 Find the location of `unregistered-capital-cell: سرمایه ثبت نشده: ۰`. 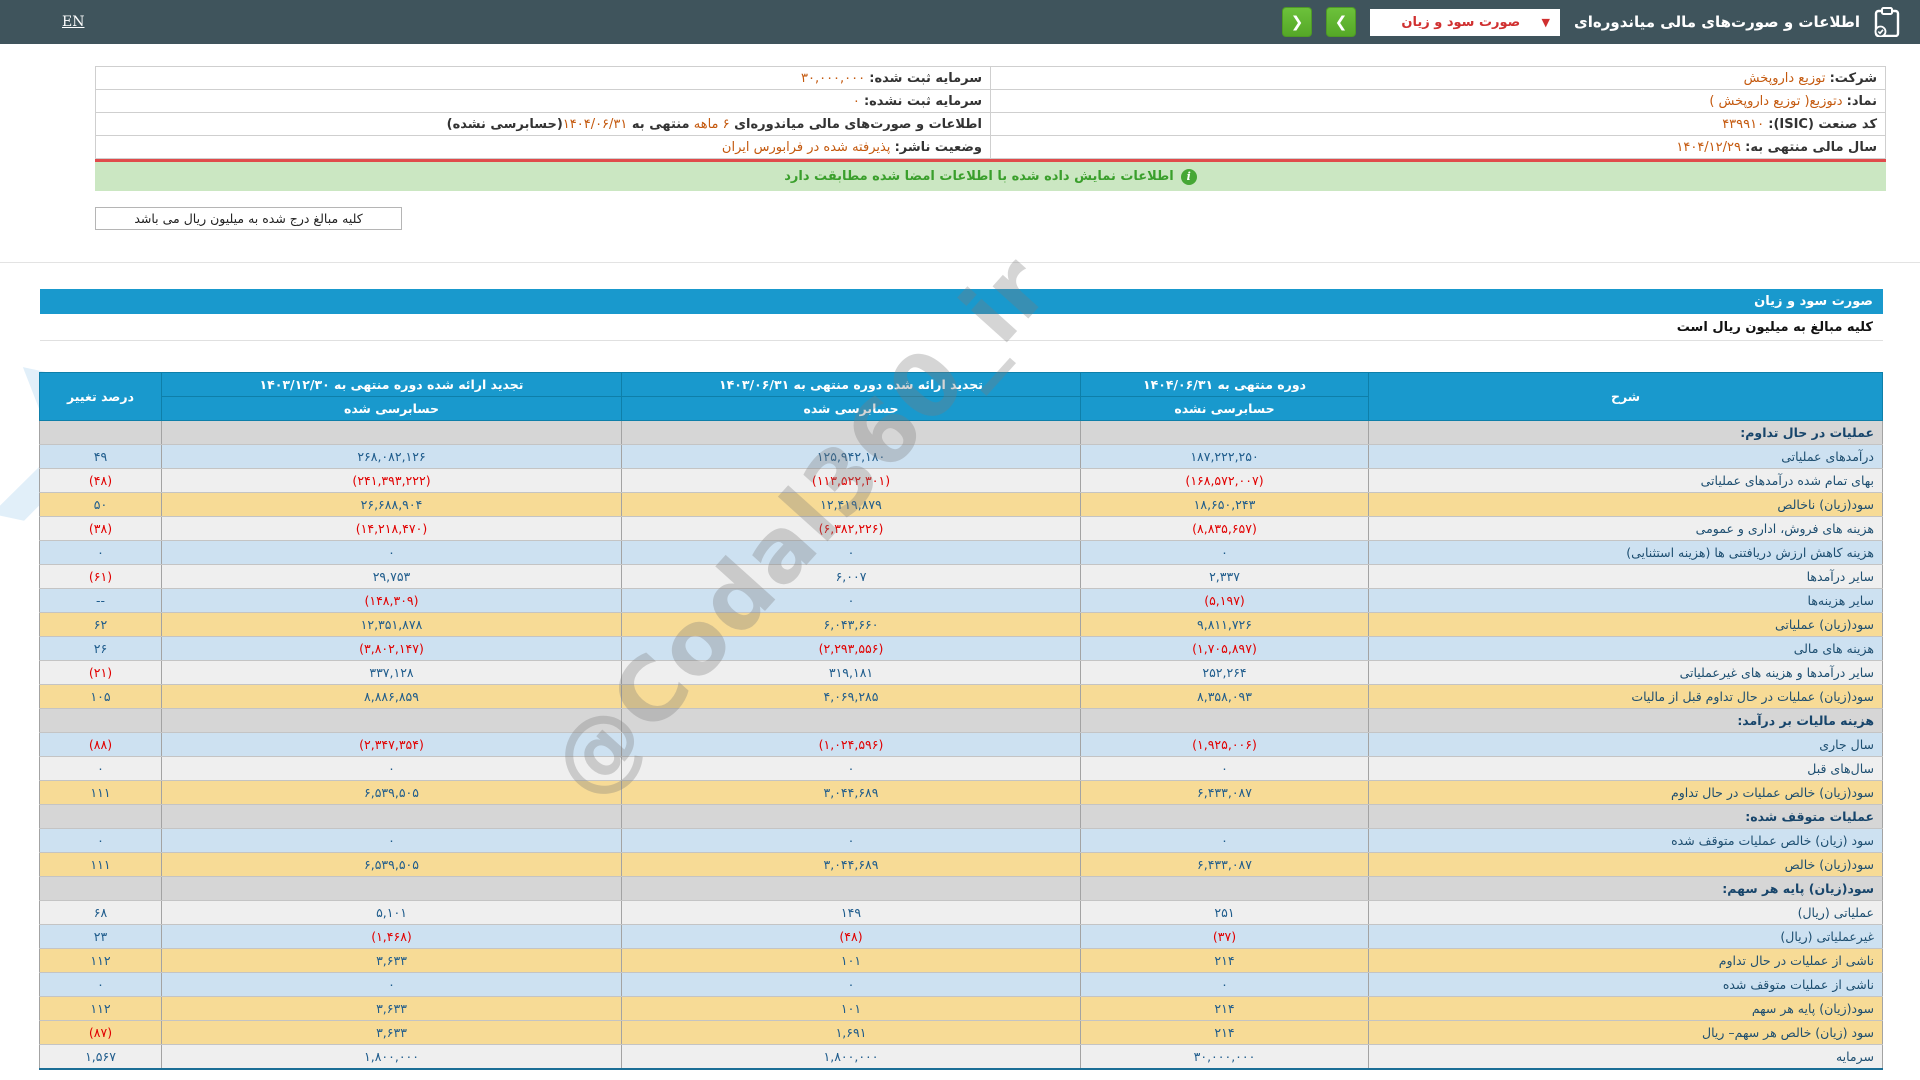

unregistered-capital-cell: سرمایه ثبت نشده: ۰ is located at coordinates (543, 101).